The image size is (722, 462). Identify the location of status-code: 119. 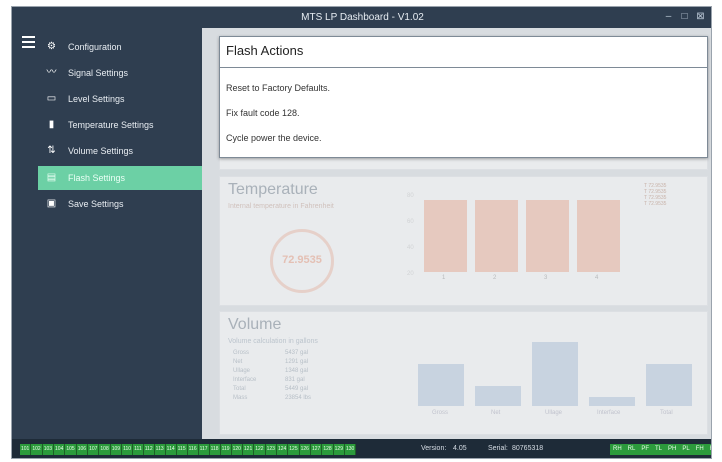
(226, 449).